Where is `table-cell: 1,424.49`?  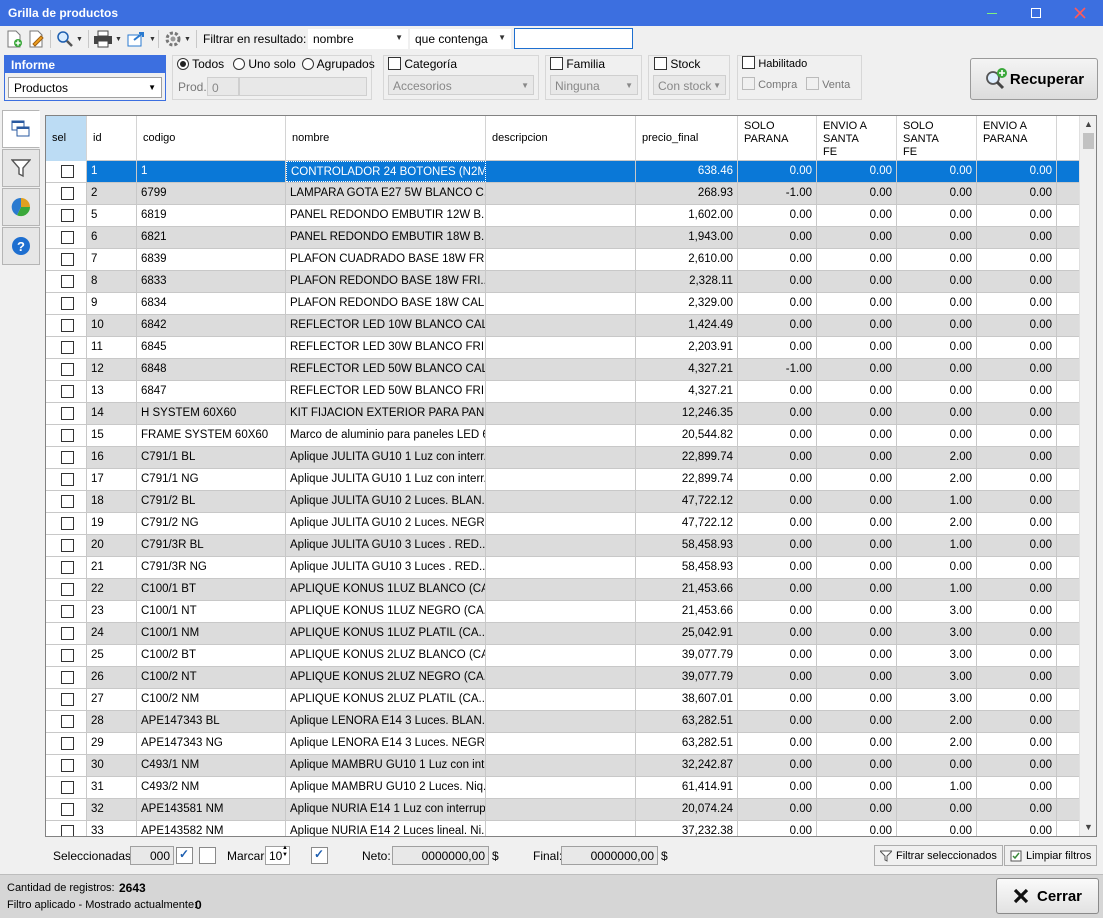 table-cell: 1,424.49 is located at coordinates (687, 325).